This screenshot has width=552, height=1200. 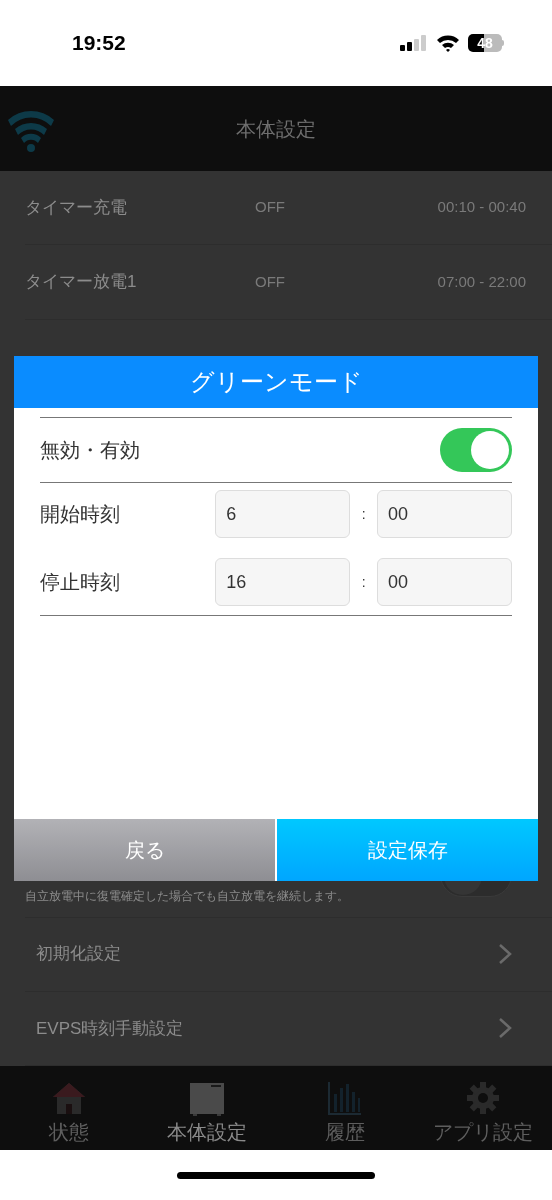 I want to click on tab-bar-item: 本体設定, so click(x=207, y=1108).